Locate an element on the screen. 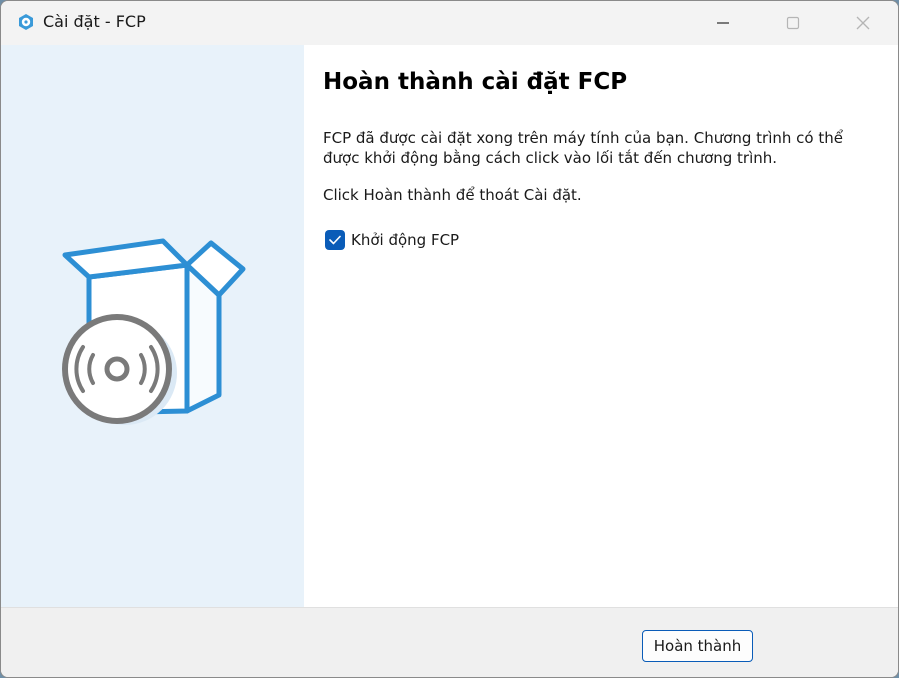 This screenshot has height=678, width=899. launch-checkbox is located at coordinates (335, 240).